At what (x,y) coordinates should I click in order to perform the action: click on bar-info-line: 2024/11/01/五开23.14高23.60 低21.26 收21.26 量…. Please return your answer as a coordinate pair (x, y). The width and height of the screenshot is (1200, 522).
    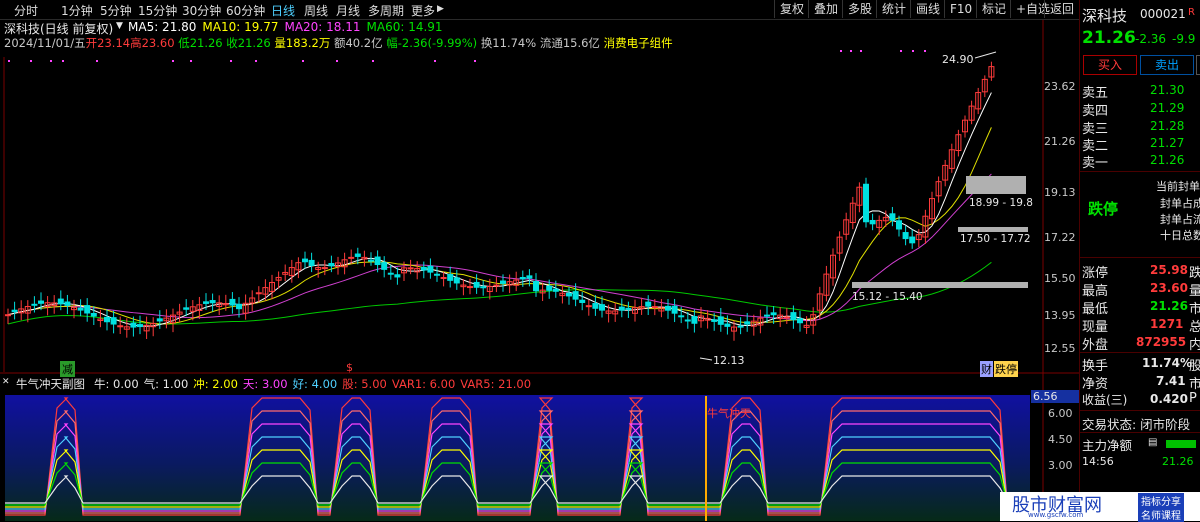
    Looking at the image, I should click on (338, 43).